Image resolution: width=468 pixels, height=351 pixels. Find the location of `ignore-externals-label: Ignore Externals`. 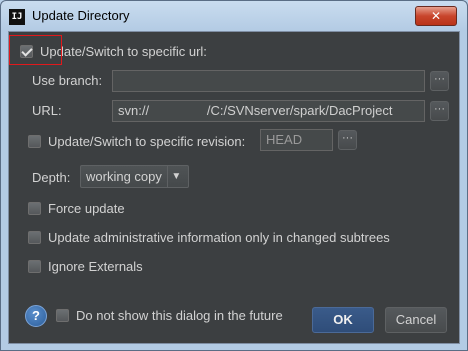

ignore-externals-label: Ignore Externals is located at coordinates (95, 266).